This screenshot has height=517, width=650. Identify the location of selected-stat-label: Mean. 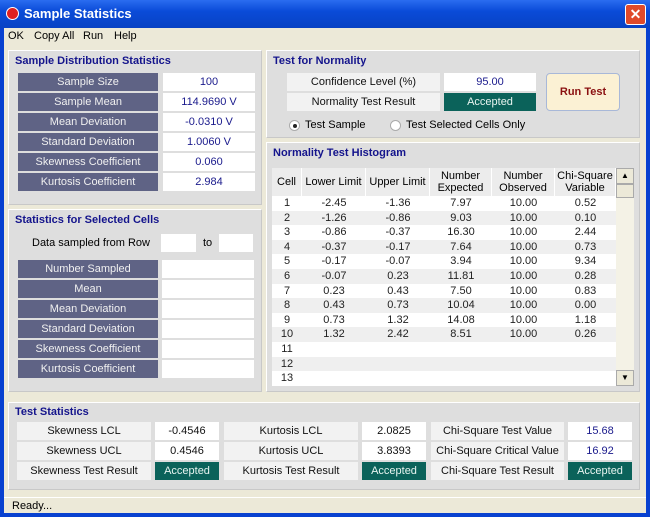
(88, 289).